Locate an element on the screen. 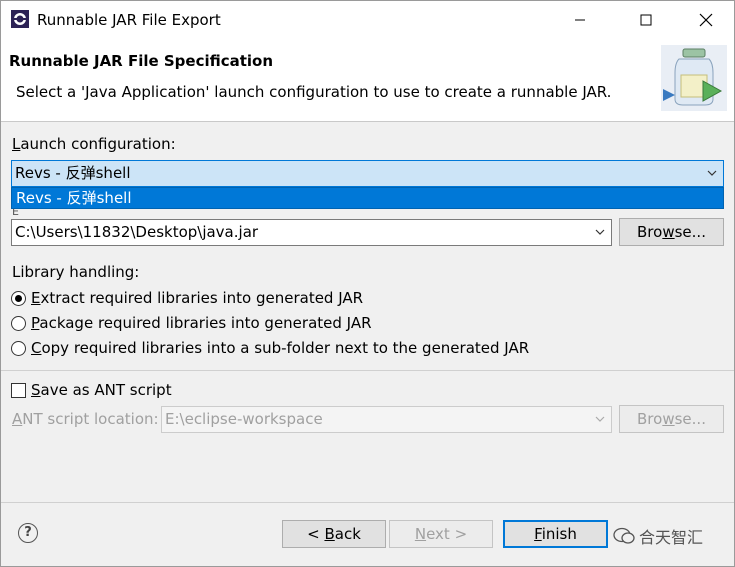 This screenshot has height=567, width=735. close-icon is located at coordinates (706, 20).